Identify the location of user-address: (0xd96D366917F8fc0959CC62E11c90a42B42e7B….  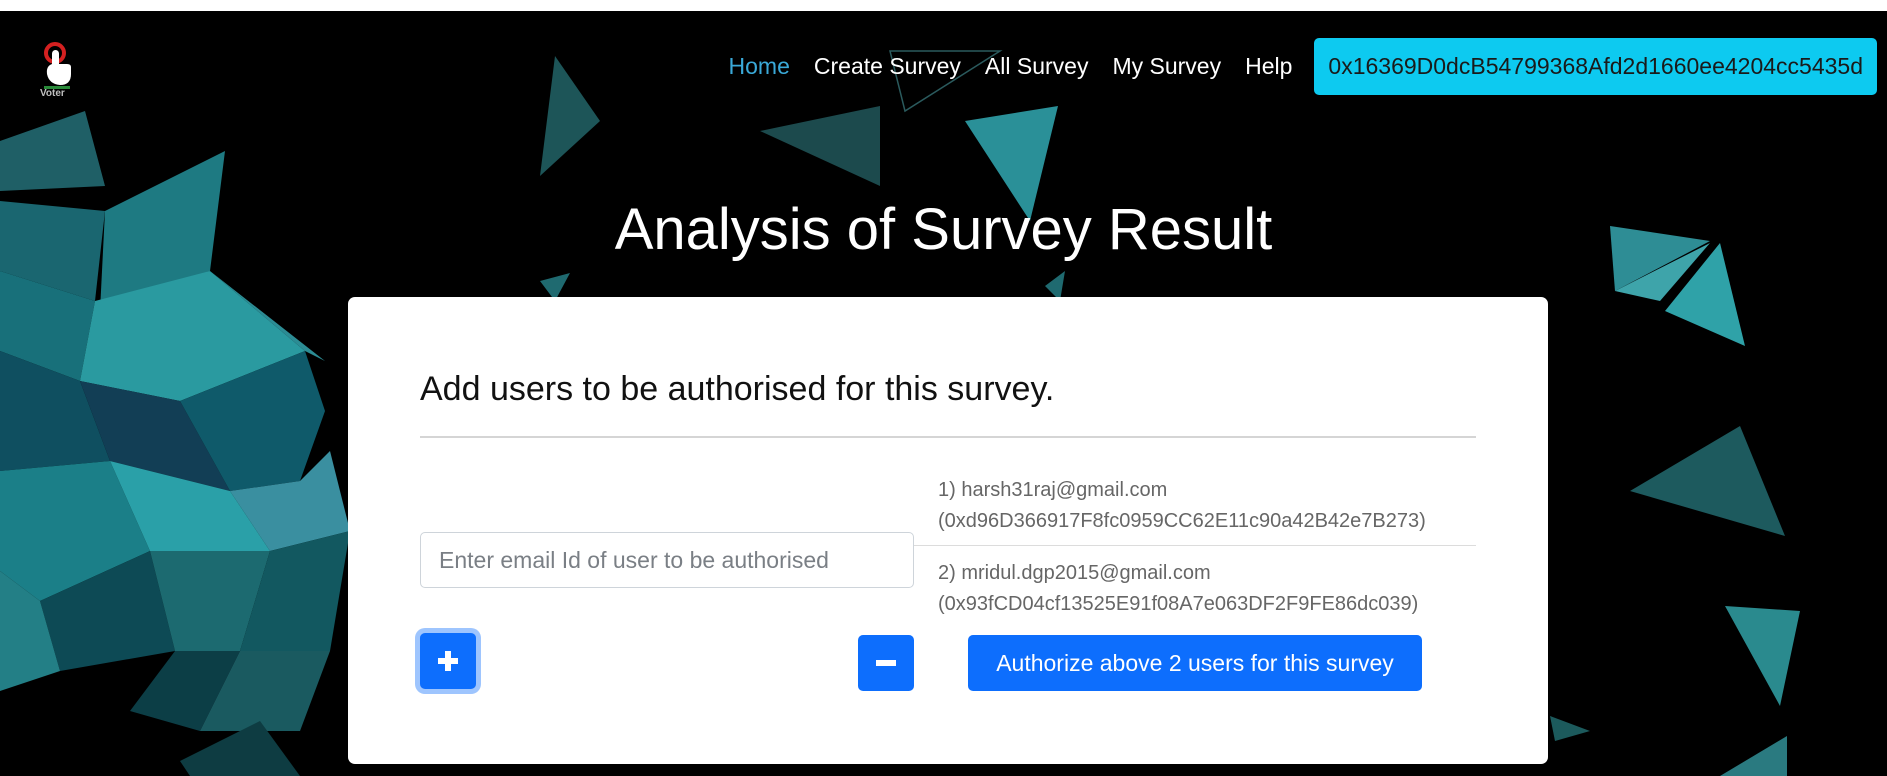
(1182, 521).